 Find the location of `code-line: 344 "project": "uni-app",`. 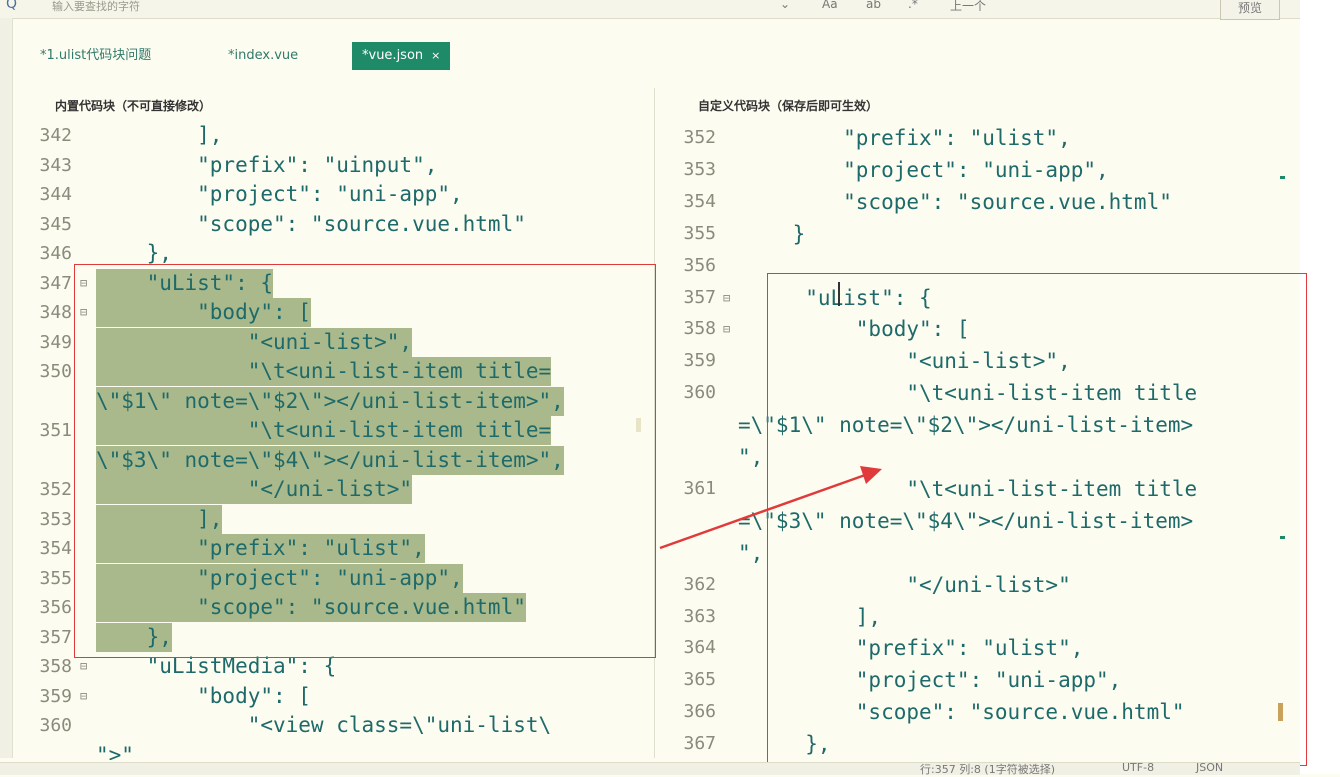

code-line: 344 "project": "uni-app", is located at coordinates (334, 195).